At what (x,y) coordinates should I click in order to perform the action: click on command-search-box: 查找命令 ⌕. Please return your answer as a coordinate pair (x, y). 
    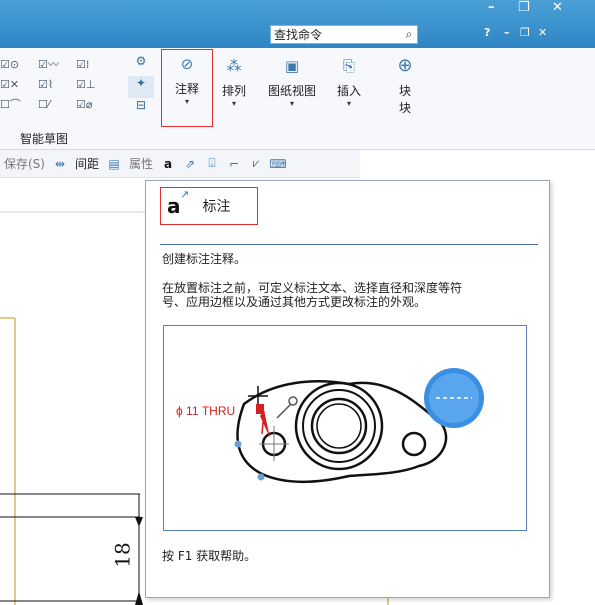
    Looking at the image, I should click on (344, 34).